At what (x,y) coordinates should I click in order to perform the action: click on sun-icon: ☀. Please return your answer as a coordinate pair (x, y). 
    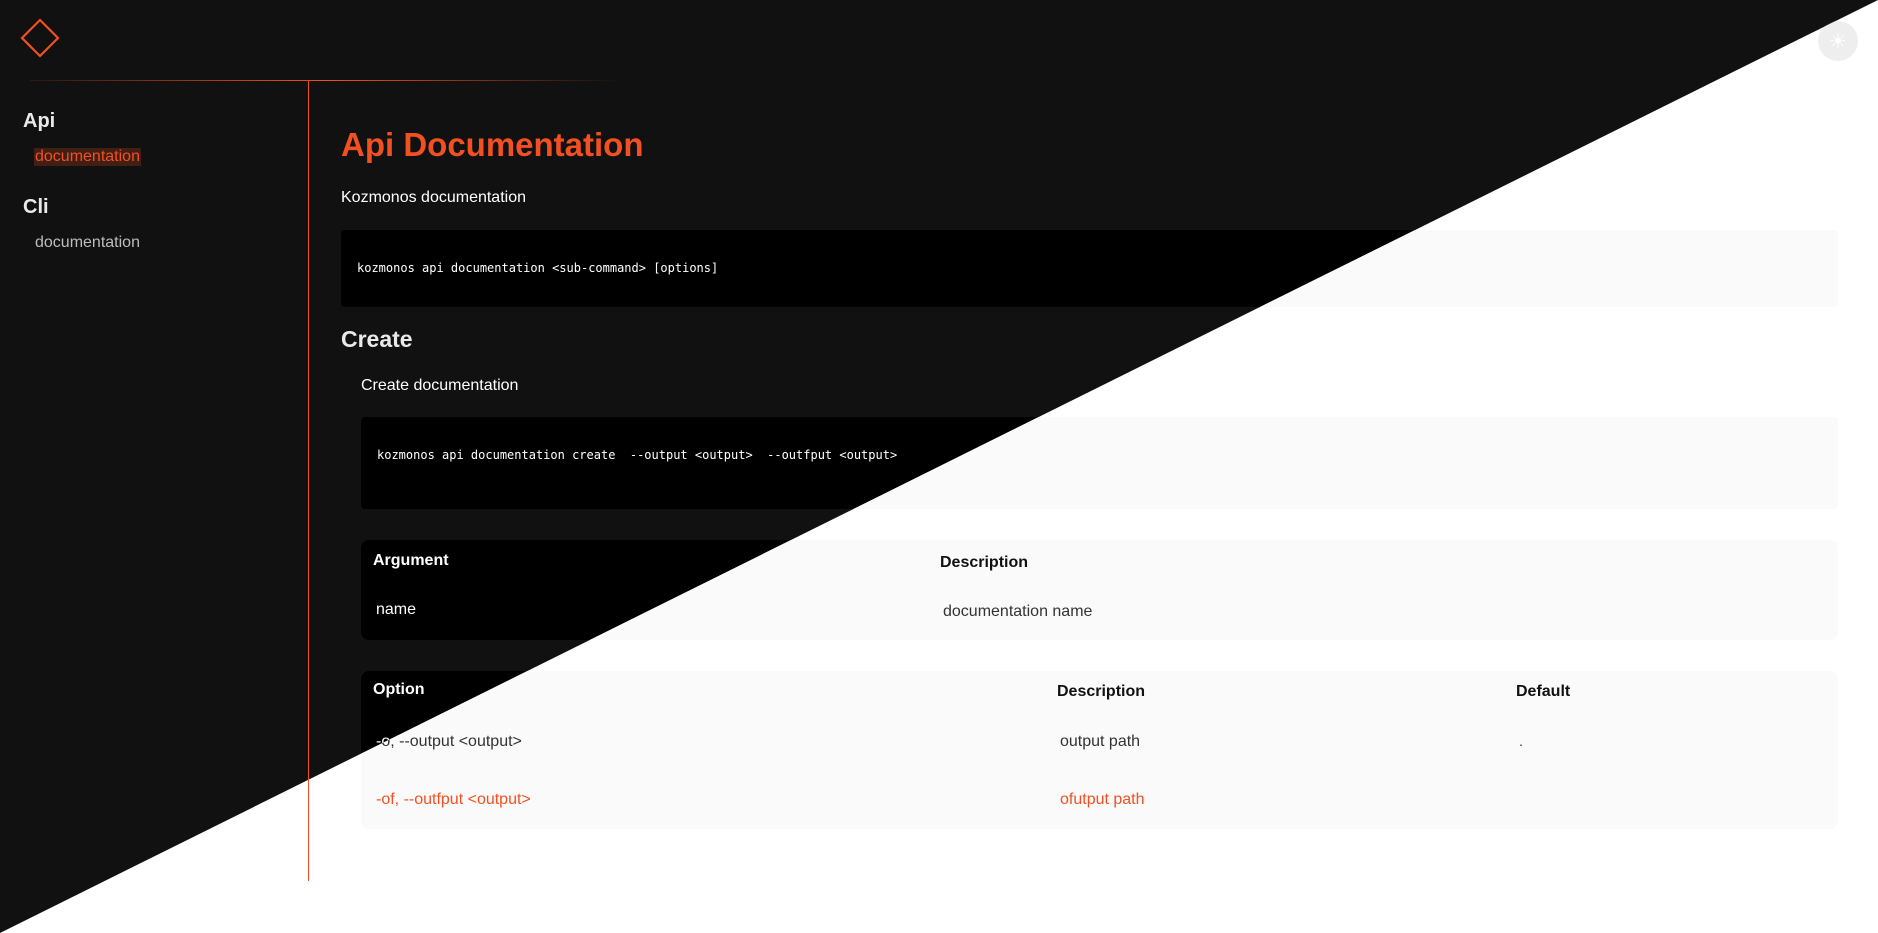
    Looking at the image, I should click on (1838, 41).